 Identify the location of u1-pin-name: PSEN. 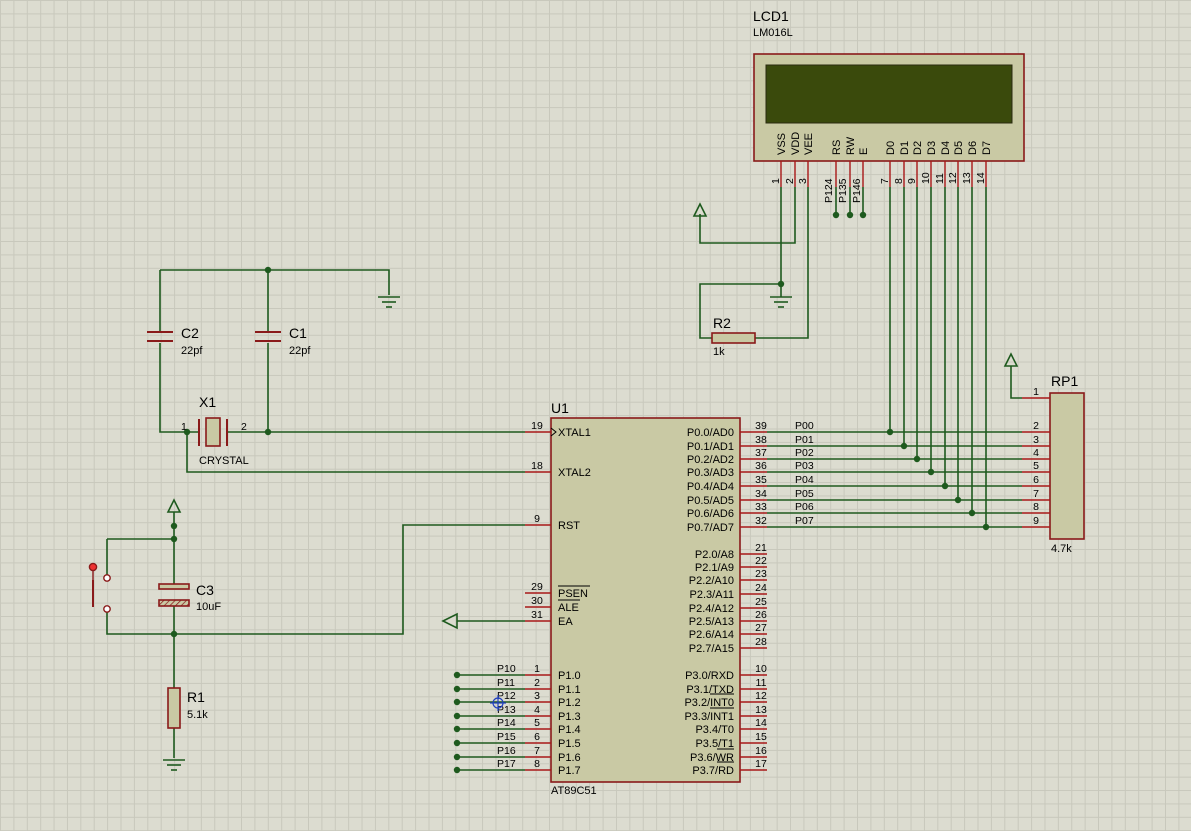
(573, 594).